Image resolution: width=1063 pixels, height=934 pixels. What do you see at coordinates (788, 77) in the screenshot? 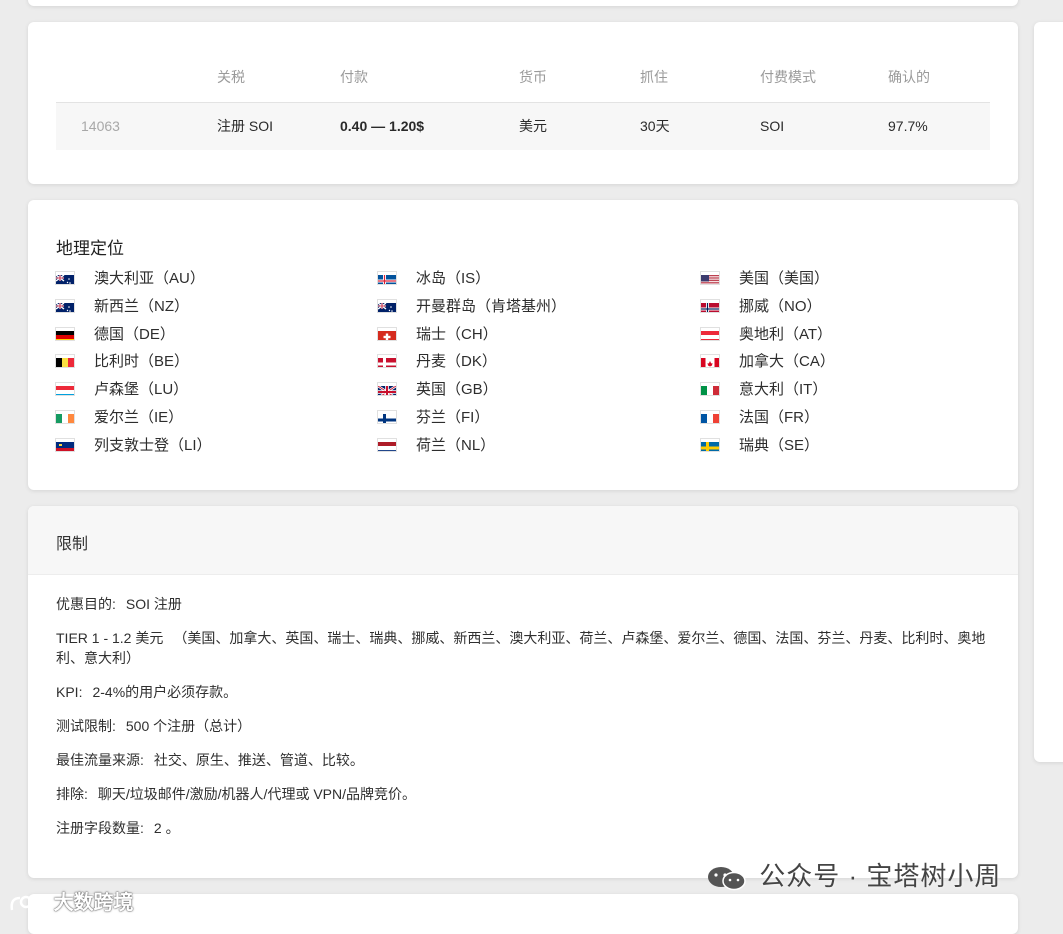
I see `header-model: 付费模式` at bounding box center [788, 77].